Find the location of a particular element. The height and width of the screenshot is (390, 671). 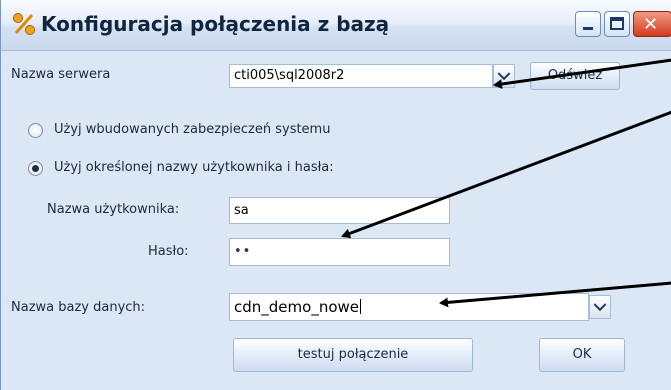

radio-sql-auth is located at coordinates (35, 168).